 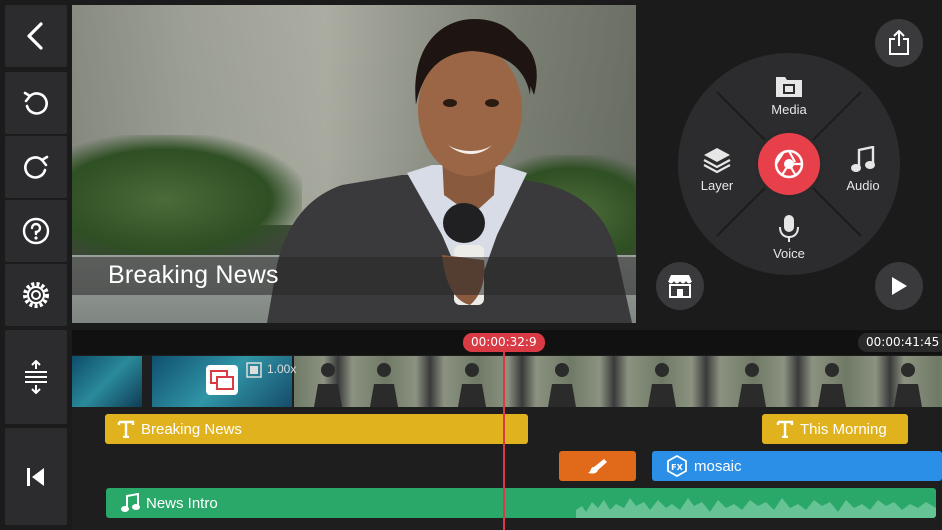 What do you see at coordinates (282, 369) in the screenshot?
I see `clip-speed-label: 1.00x` at bounding box center [282, 369].